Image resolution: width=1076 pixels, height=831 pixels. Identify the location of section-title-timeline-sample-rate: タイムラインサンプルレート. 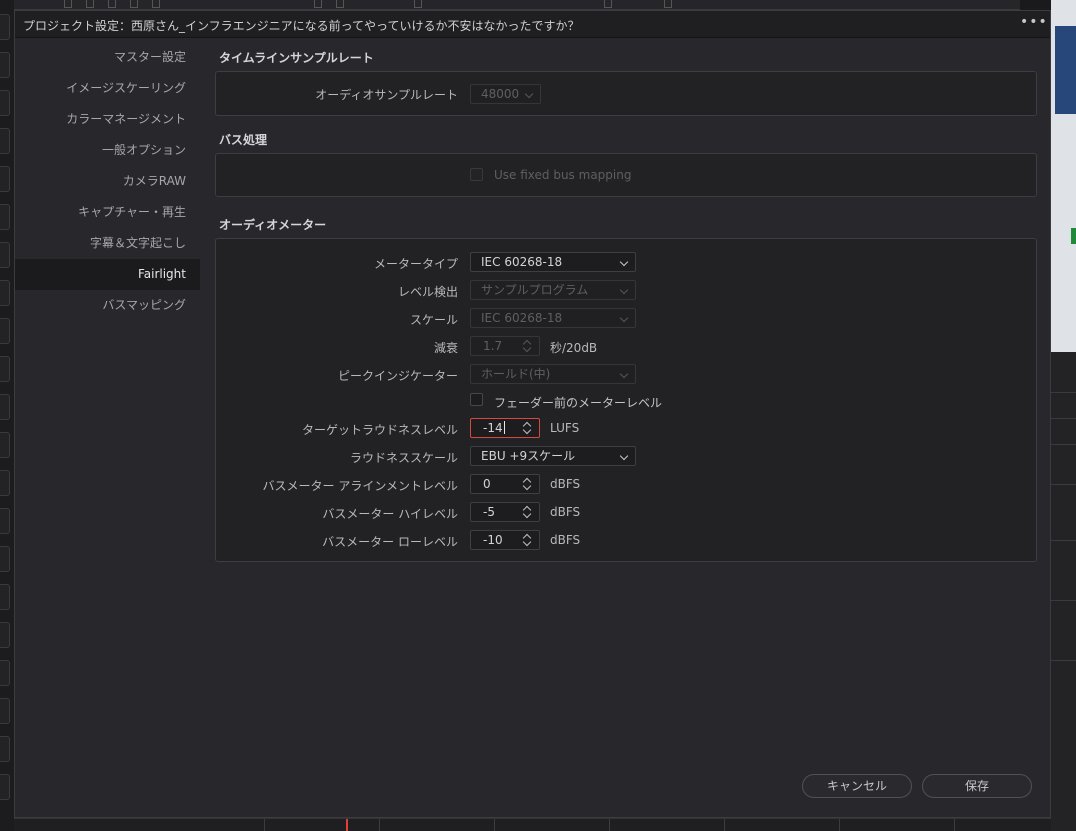
(296, 58).